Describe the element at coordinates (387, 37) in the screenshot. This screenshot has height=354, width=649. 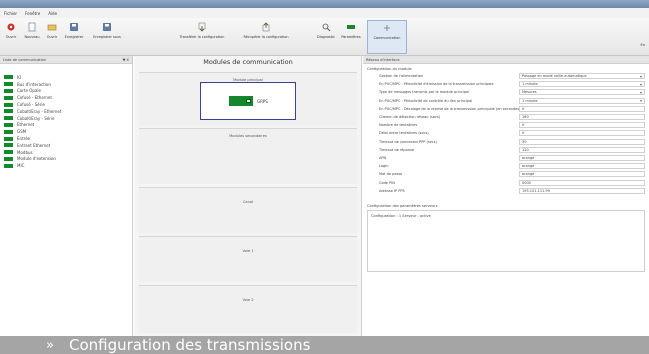
I see `toolbar-button-communication: Communication` at that location.